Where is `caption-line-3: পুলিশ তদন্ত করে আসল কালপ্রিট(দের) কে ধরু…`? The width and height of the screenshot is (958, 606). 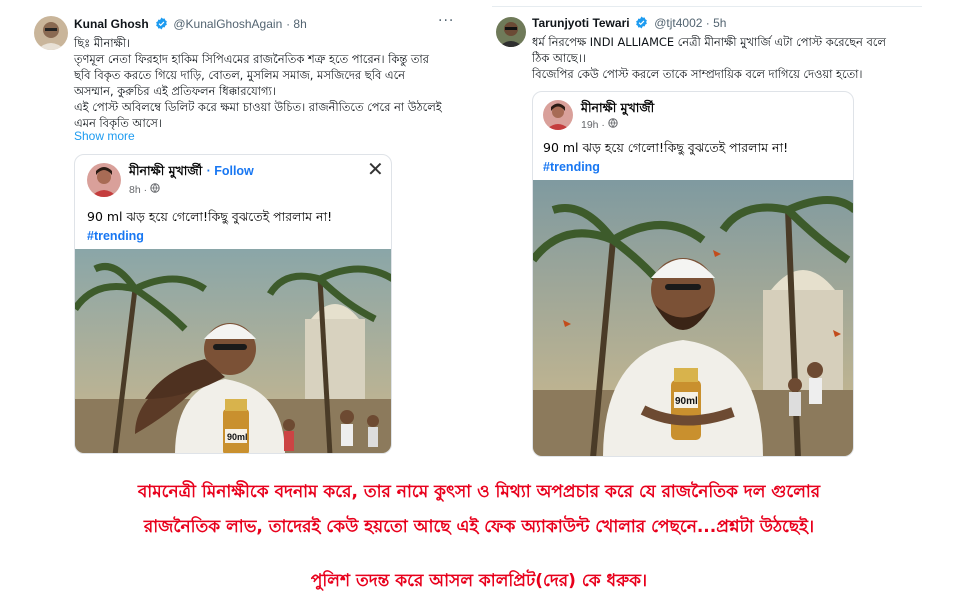 caption-line-3: পুলিশ তদন্ত করে আসল কালপ্রিট(দের) কে ধরু… is located at coordinates (479, 581).